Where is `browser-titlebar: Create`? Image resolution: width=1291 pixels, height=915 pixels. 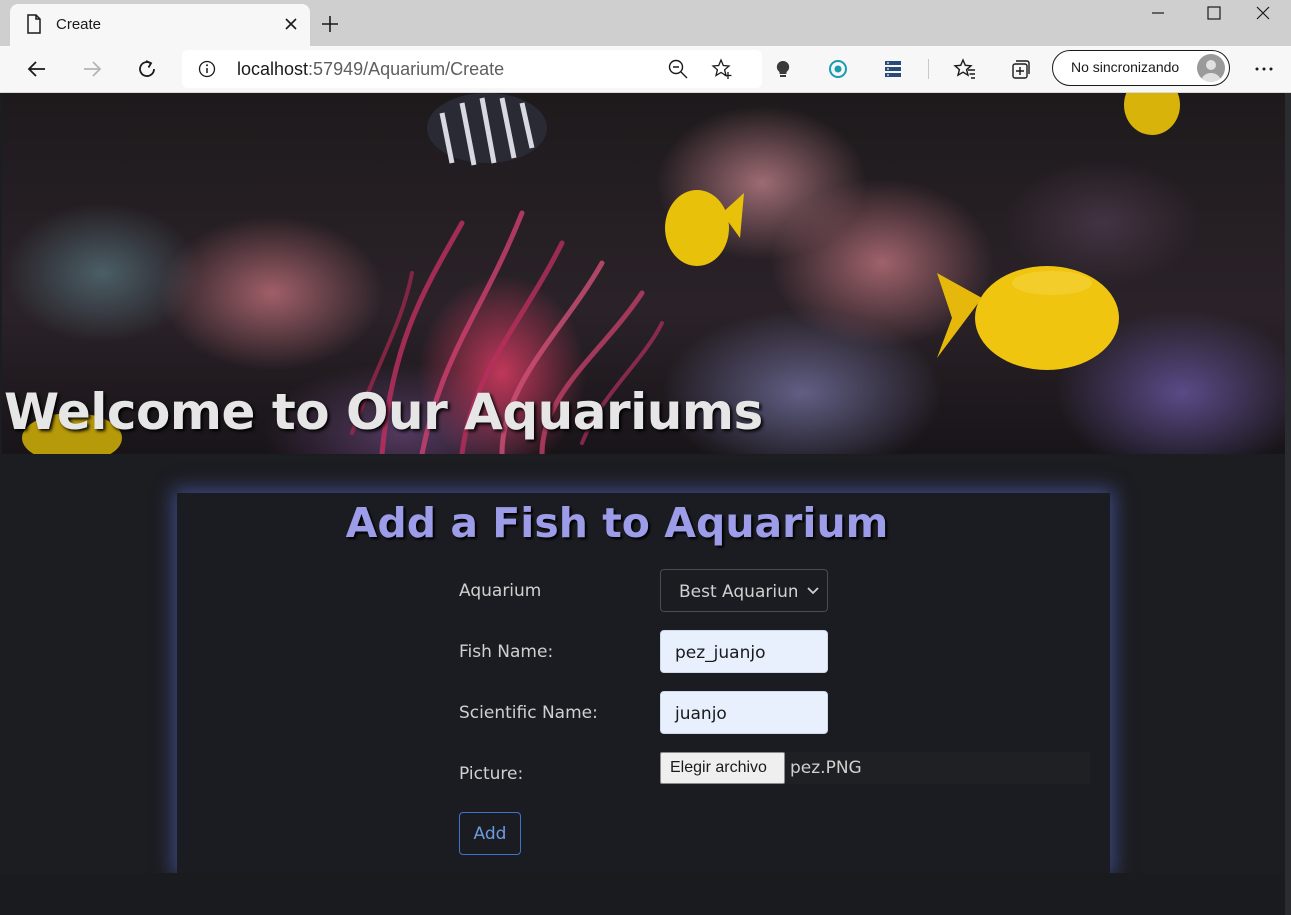 browser-titlebar: Create is located at coordinates (645, 23).